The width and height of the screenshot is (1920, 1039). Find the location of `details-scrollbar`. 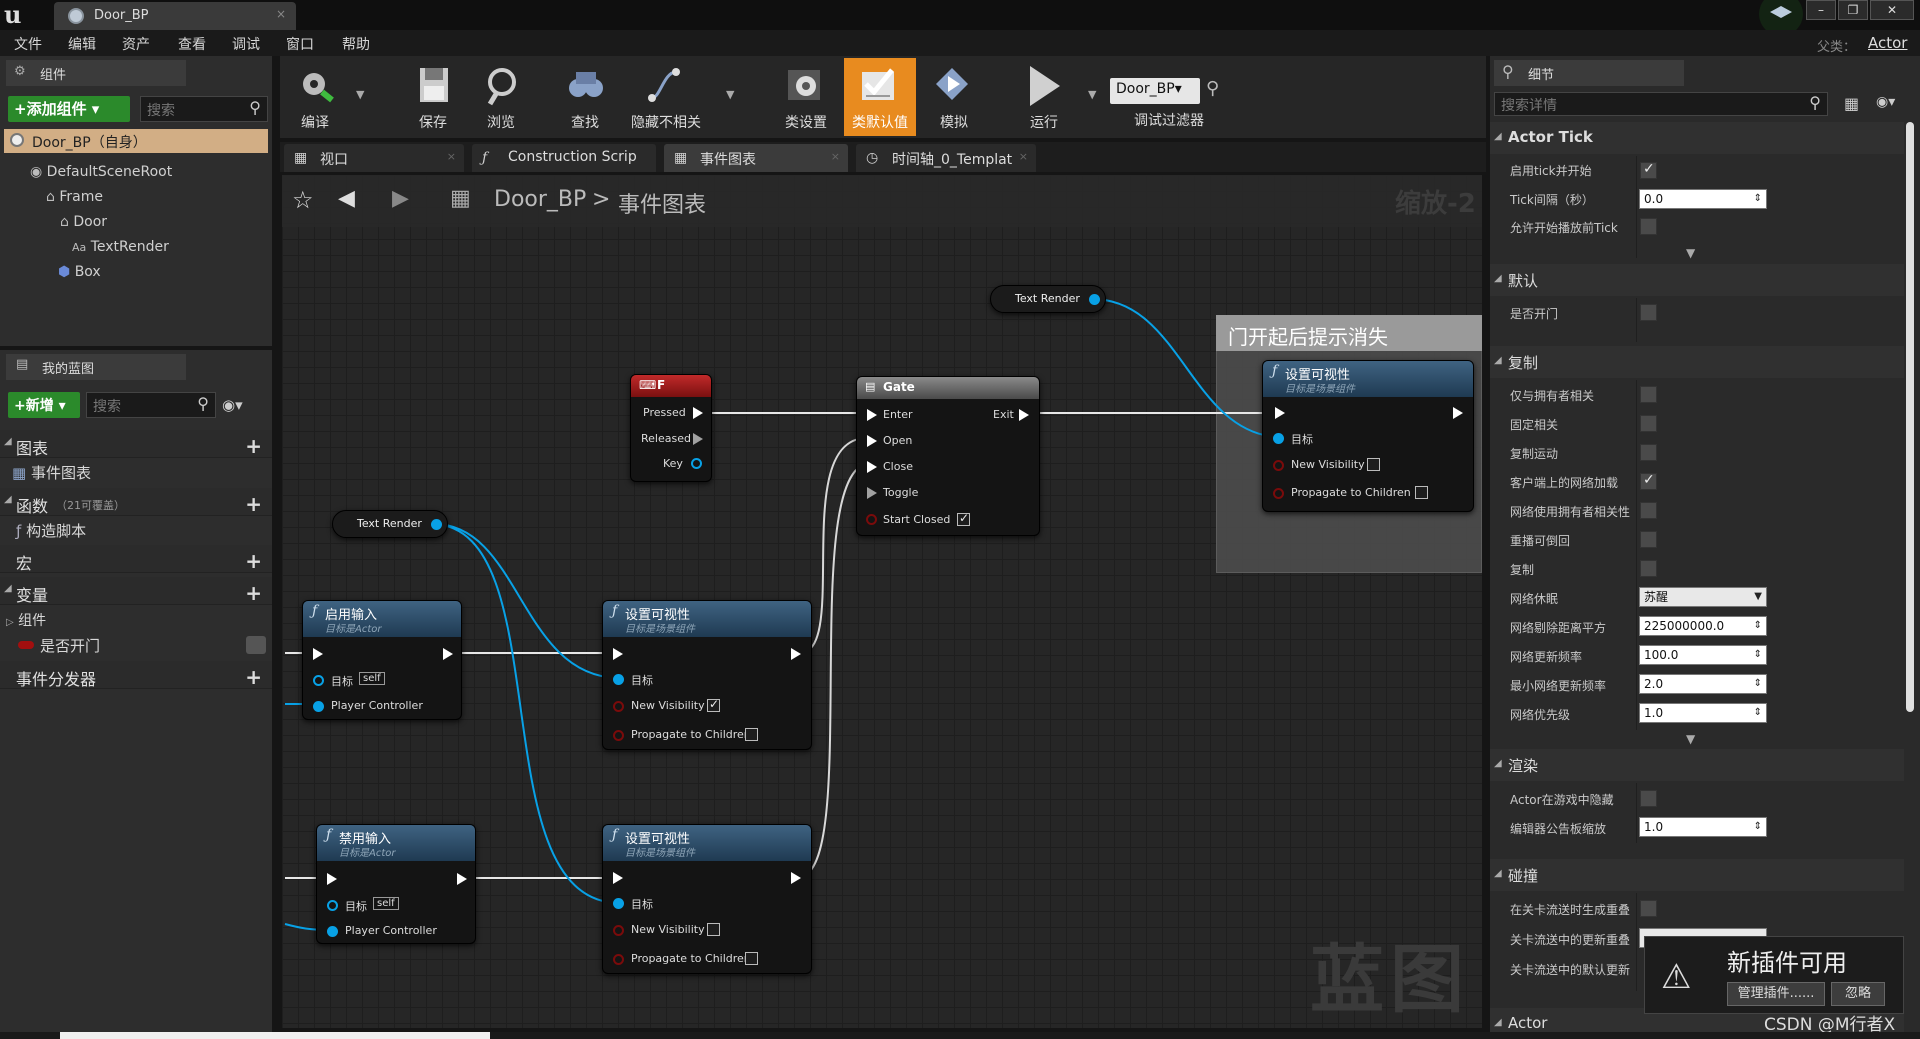

details-scrollbar is located at coordinates (1910, 417).